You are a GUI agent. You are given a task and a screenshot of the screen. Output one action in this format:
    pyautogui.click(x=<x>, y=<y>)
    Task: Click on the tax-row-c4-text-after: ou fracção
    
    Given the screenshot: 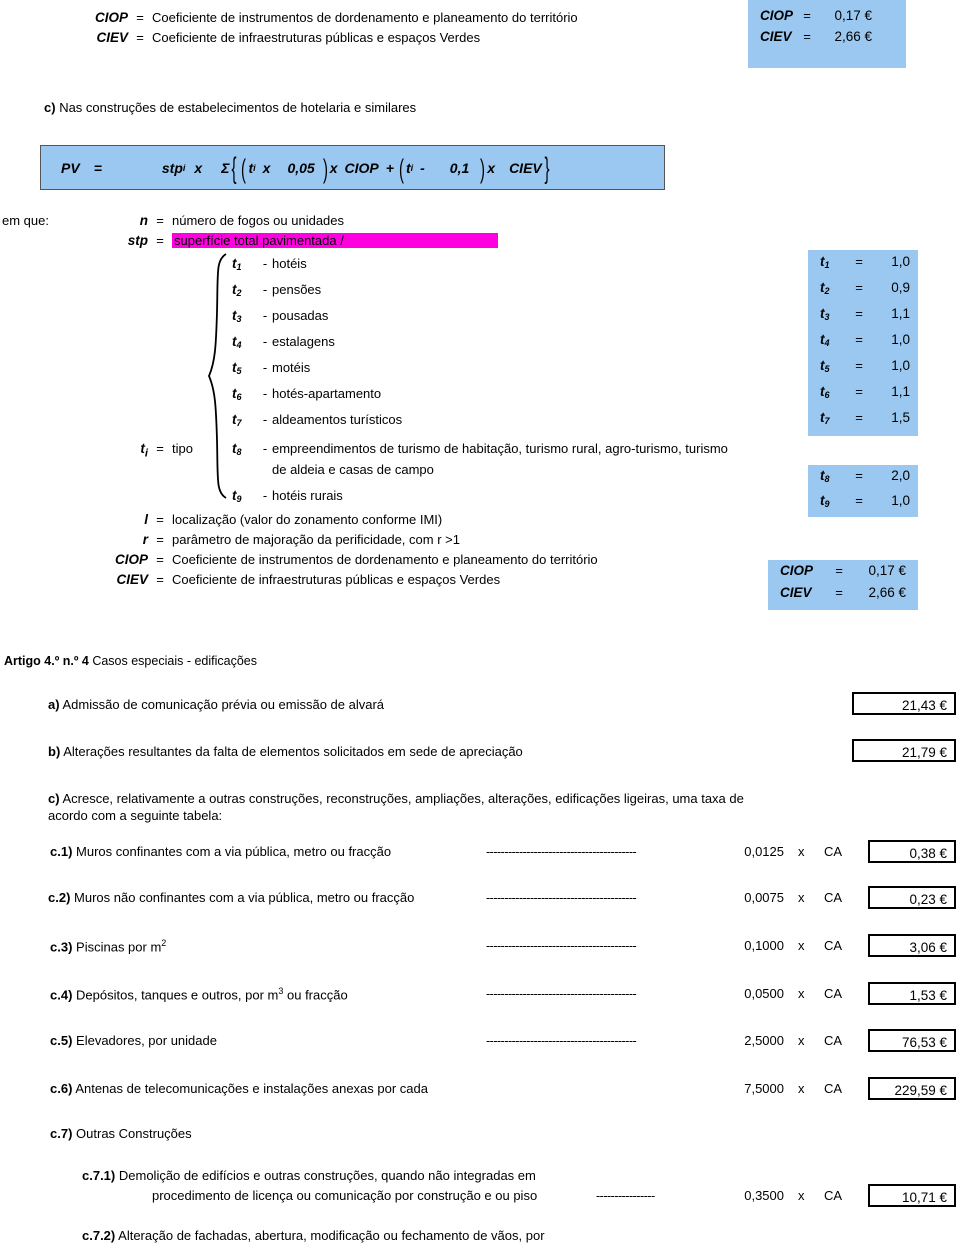 What is the action you would take?
    pyautogui.click(x=315, y=995)
    